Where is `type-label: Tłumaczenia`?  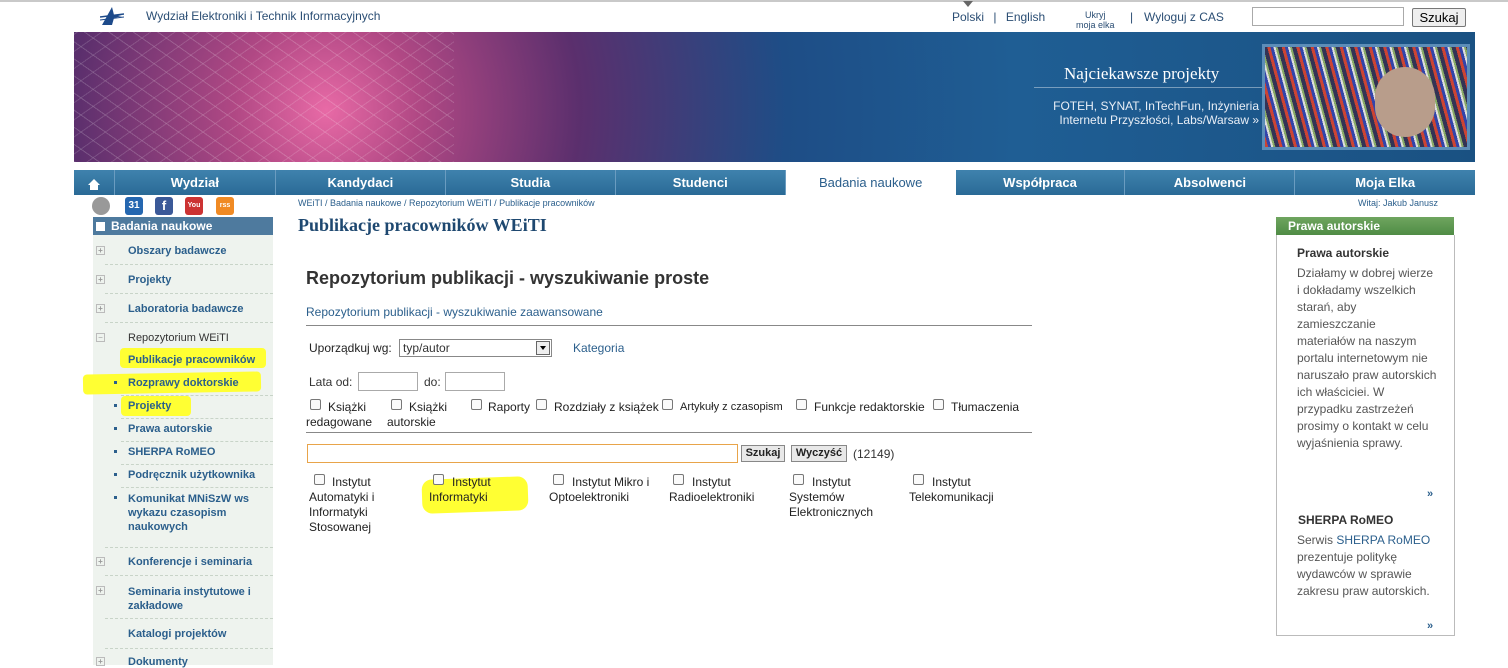 type-label: Tłumaczenia is located at coordinates (985, 407).